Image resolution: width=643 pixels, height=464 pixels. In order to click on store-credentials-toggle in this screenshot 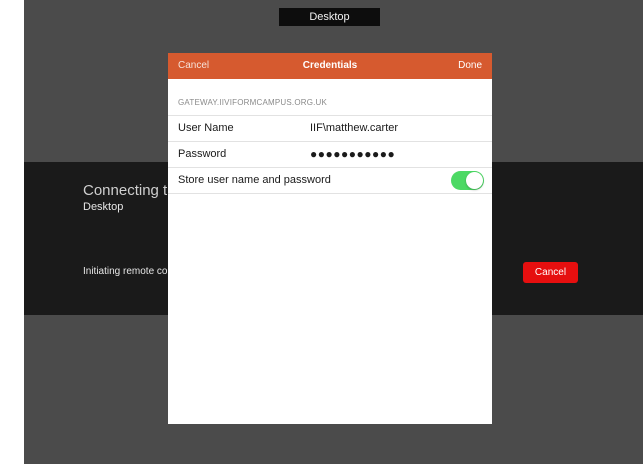, I will do `click(467, 180)`.